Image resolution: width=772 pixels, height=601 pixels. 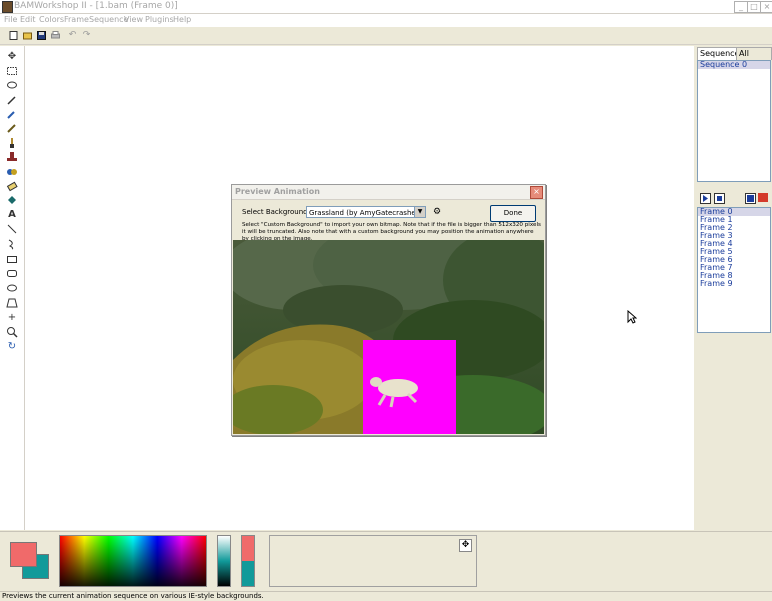 I want to click on undo-icon: ↶, so click(x=72, y=35).